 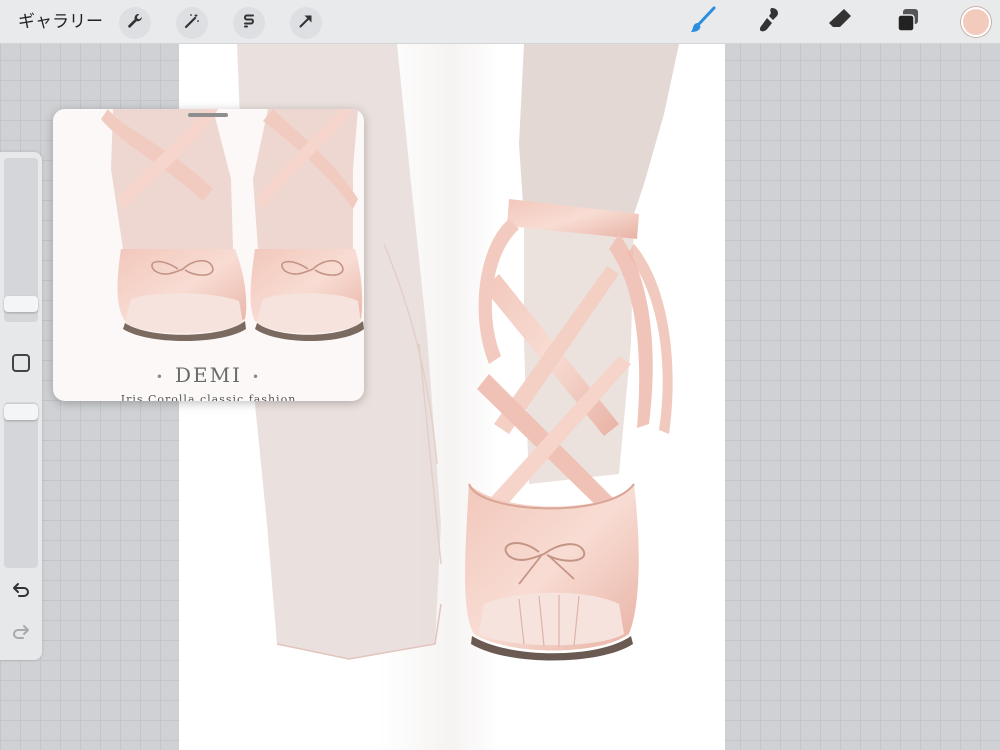 I want to click on undo-icon, so click(x=21, y=592).